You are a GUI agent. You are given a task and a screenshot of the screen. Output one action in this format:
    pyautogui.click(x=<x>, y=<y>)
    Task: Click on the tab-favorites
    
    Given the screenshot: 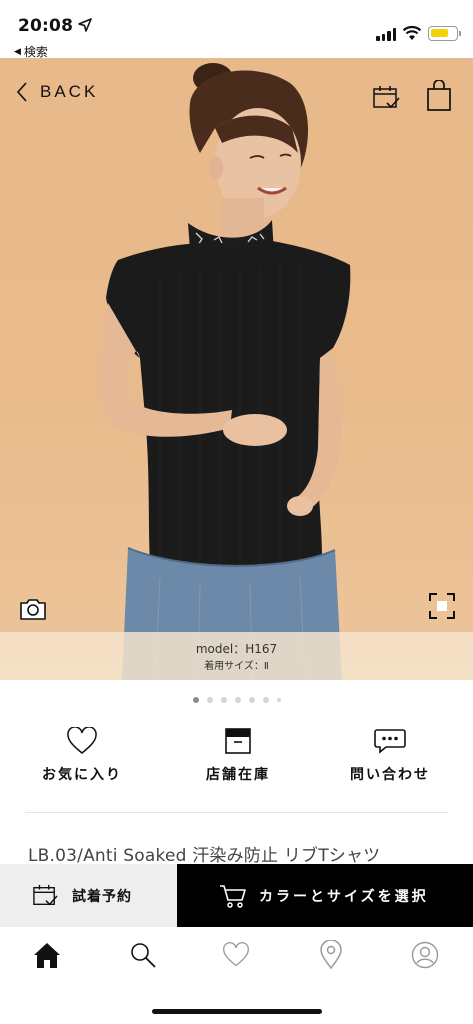 What is the action you would take?
    pyautogui.click(x=236, y=955)
    